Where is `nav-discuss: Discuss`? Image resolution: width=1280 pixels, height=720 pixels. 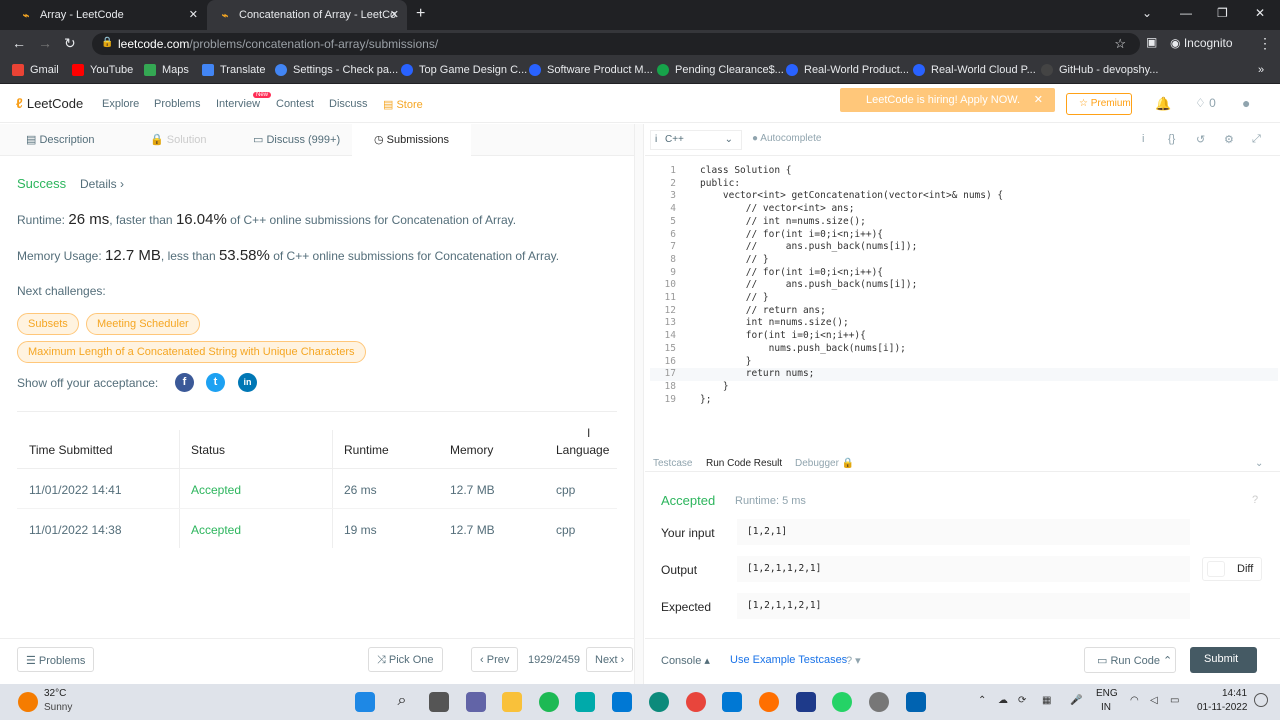 nav-discuss: Discuss is located at coordinates (348, 104).